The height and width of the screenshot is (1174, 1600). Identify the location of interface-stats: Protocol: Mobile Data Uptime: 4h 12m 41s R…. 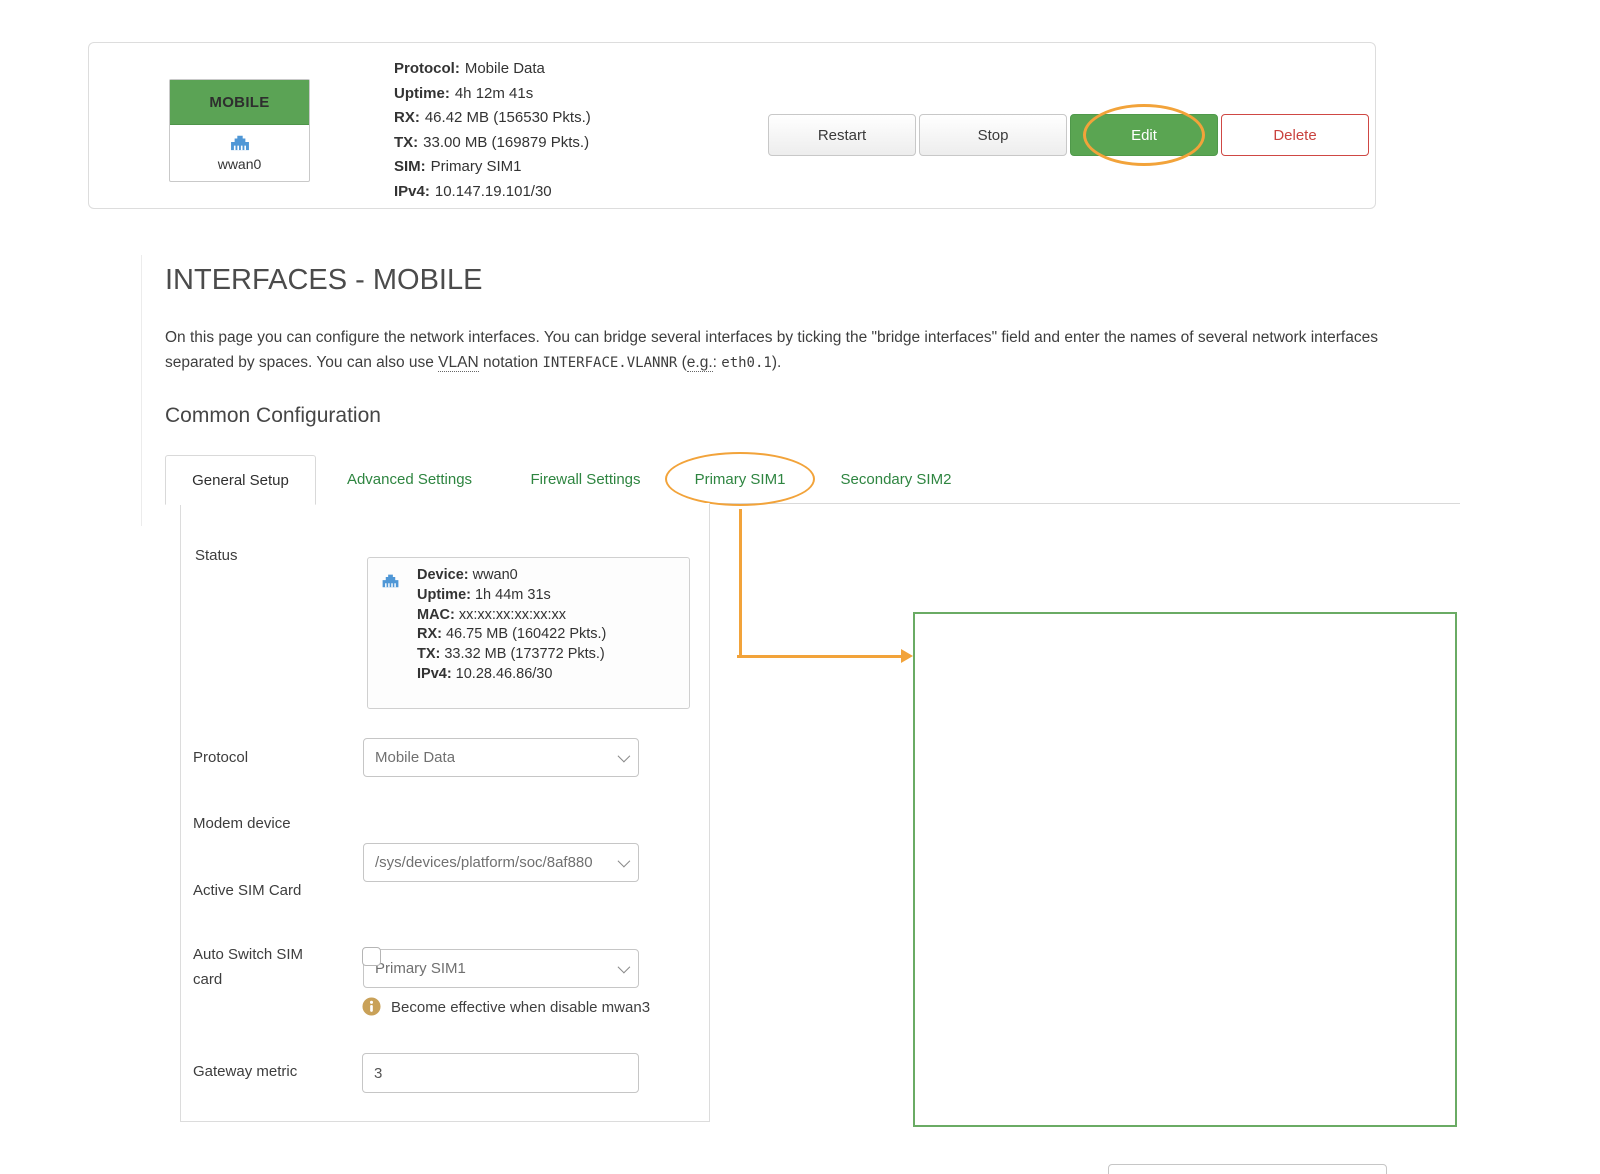
(492, 131).